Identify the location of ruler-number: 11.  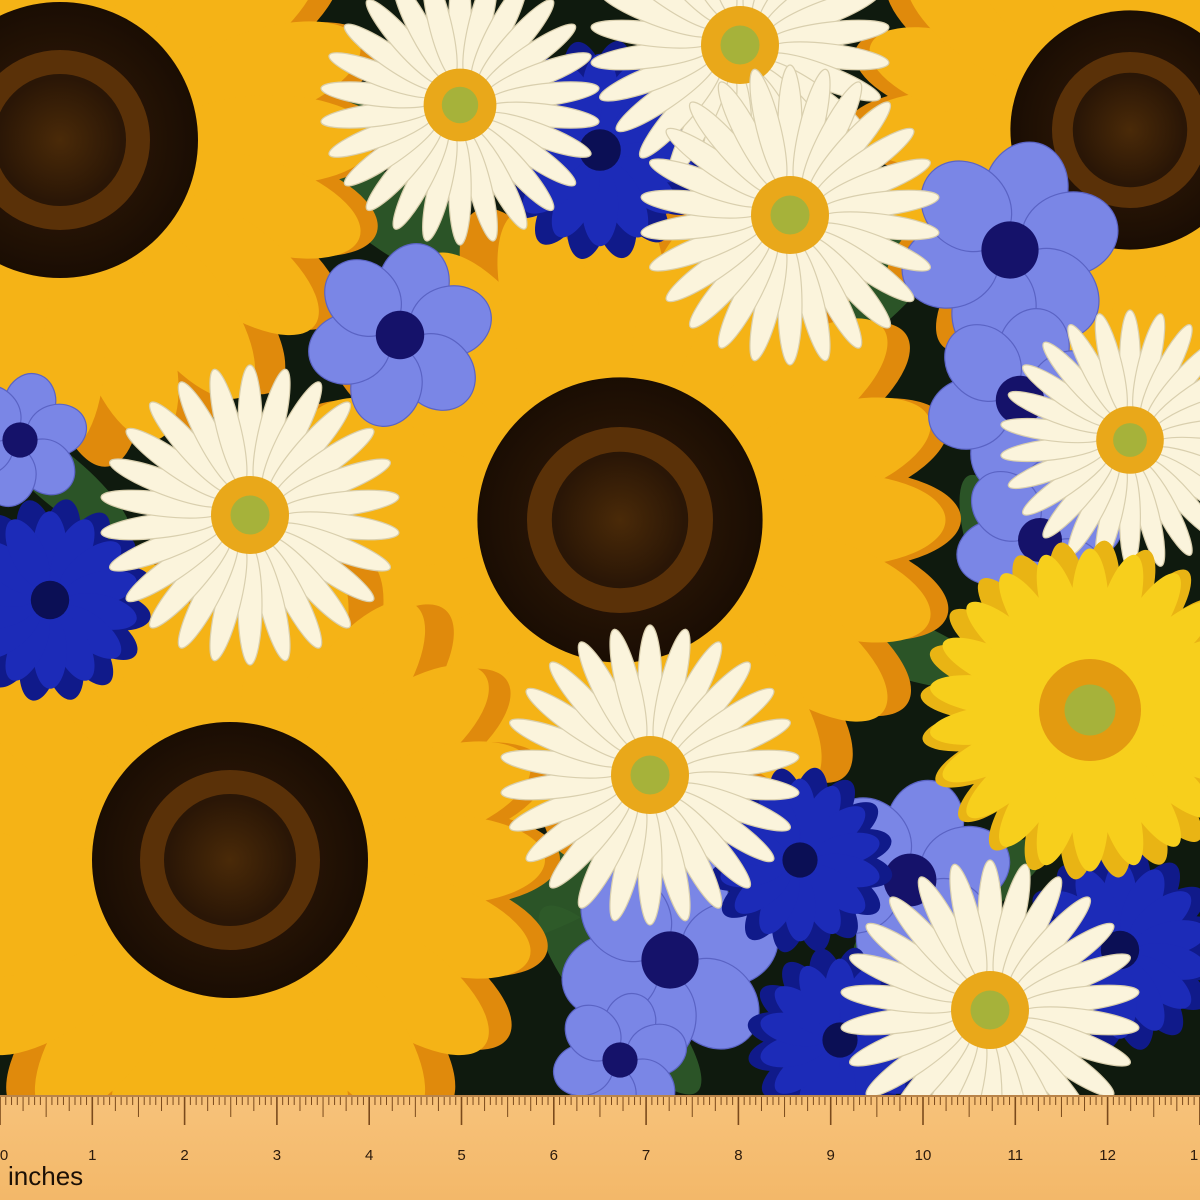
(1015, 1155).